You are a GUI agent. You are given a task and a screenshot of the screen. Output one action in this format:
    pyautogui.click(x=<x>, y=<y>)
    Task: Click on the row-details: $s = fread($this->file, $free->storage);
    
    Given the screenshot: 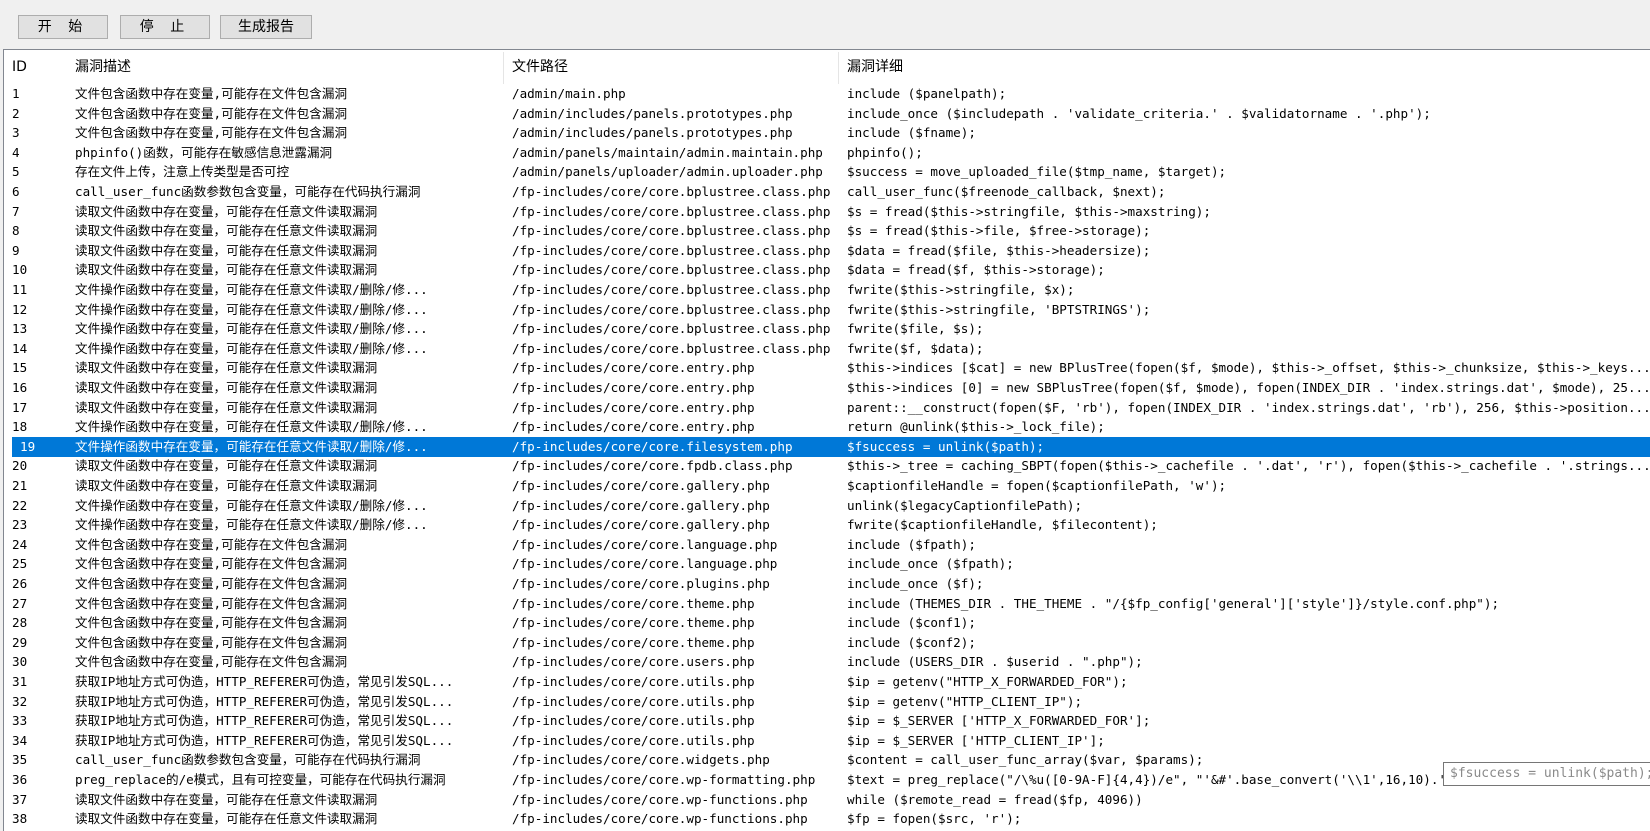 What is the action you would take?
    pyautogui.click(x=999, y=231)
    